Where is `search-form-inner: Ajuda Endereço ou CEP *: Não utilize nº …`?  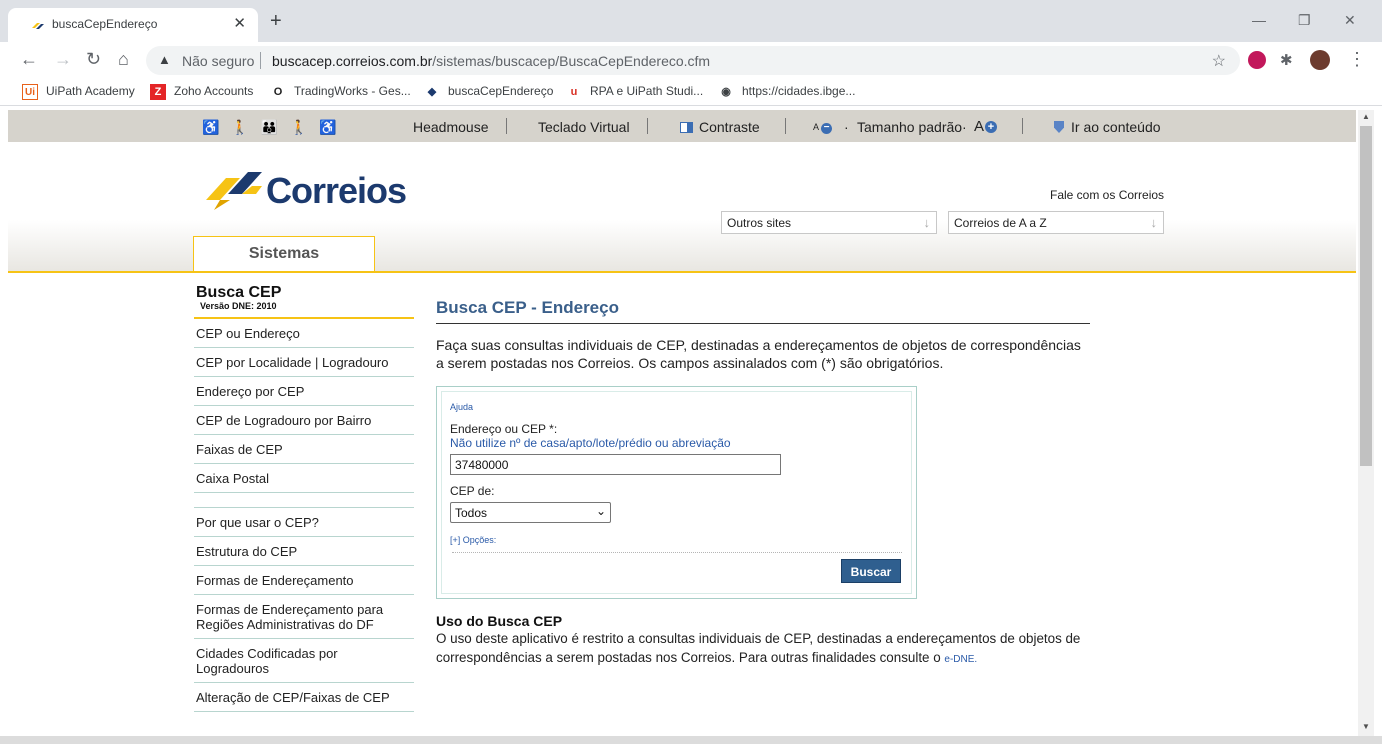
search-form-inner: Ajuda Endereço ou CEP *: Não utilize nº … is located at coordinates (676, 492).